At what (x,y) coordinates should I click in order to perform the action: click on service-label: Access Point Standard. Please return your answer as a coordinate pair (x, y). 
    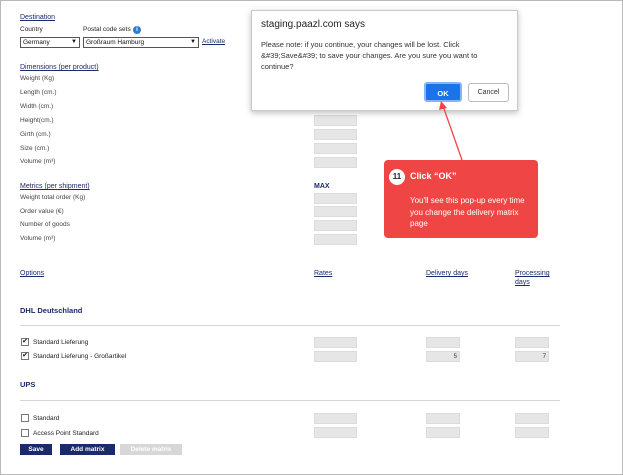
    Looking at the image, I should click on (66, 433).